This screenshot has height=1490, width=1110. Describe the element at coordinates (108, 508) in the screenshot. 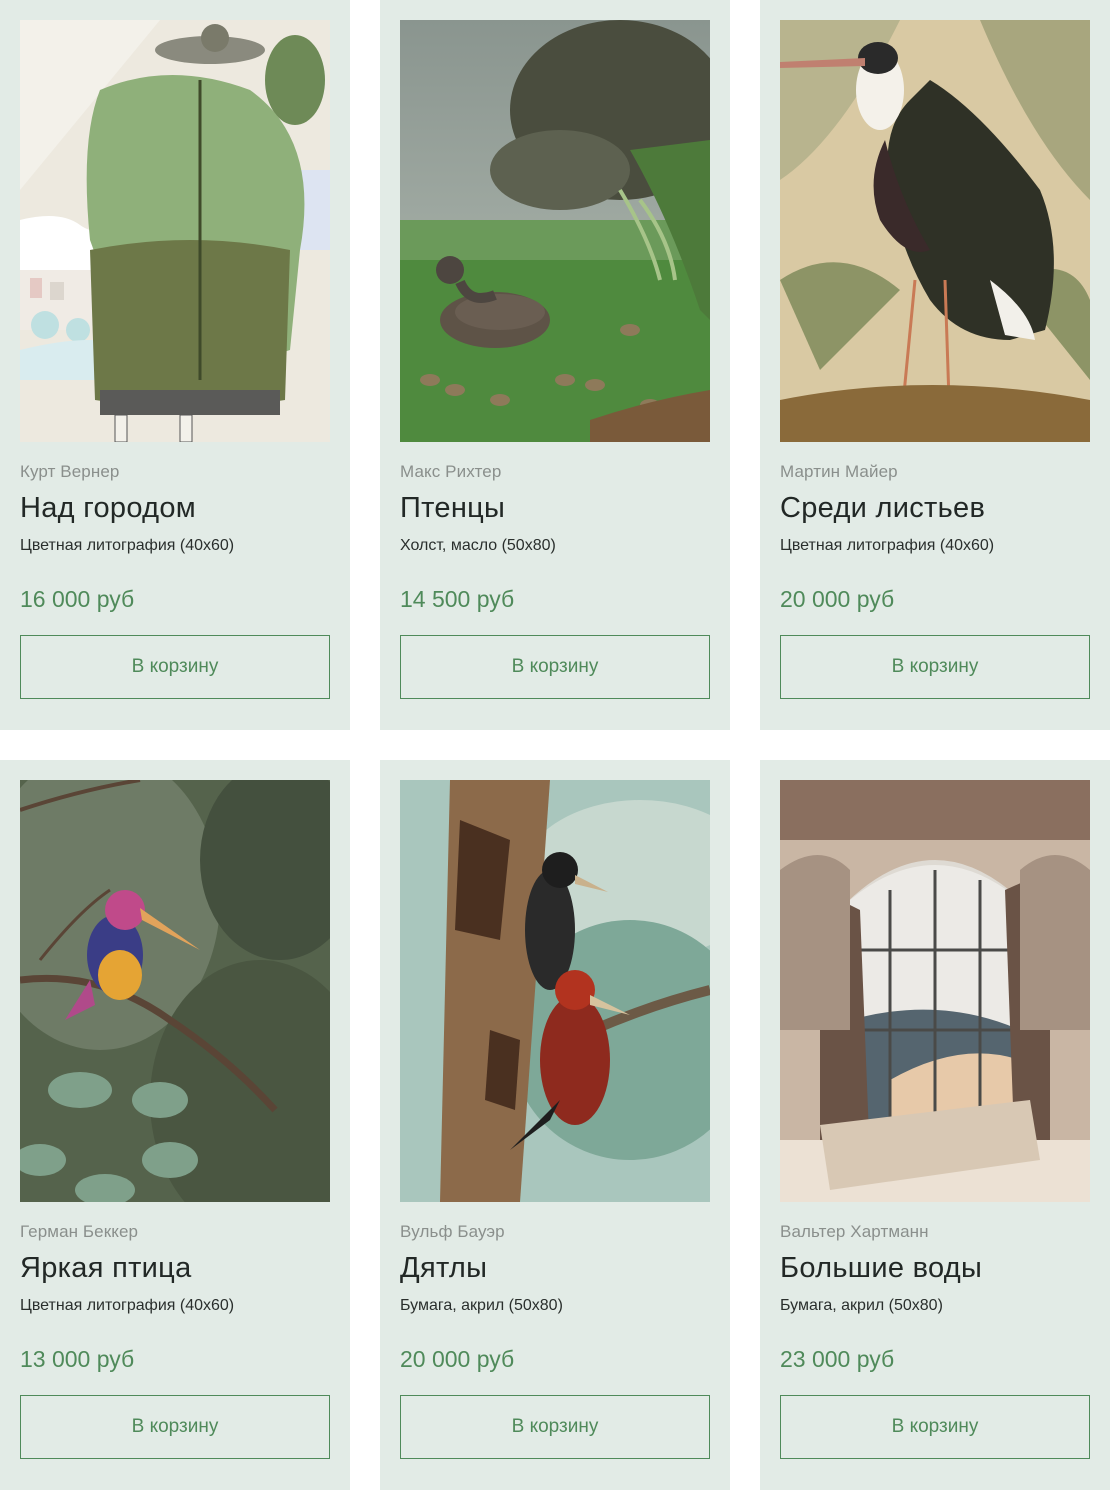

I see `artwork-title: Над городом` at that location.